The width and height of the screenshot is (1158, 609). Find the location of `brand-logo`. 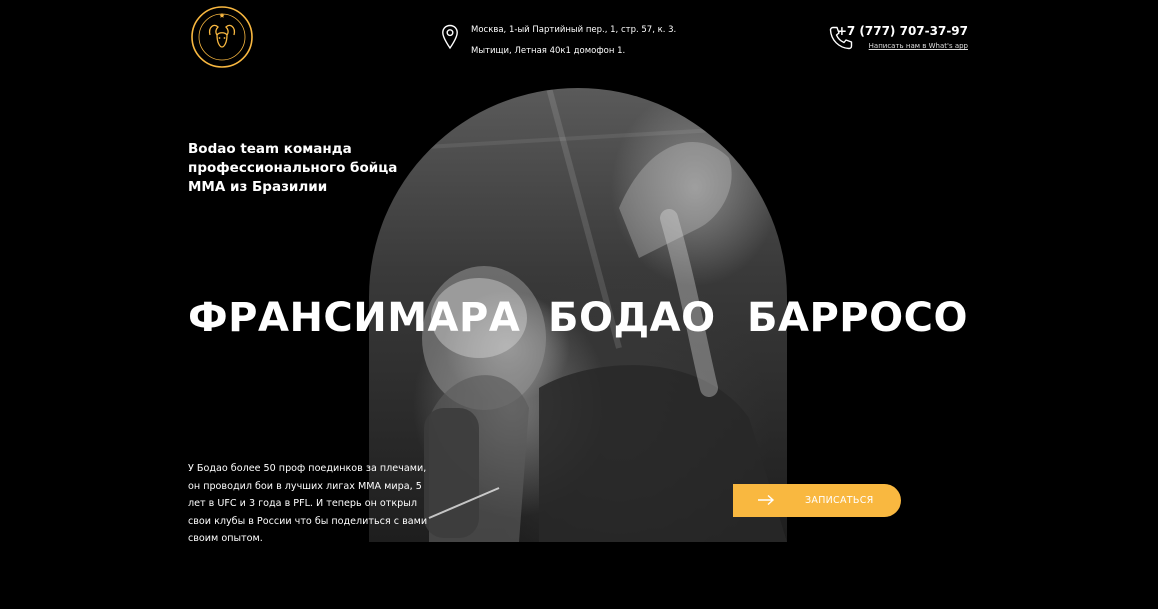

brand-logo is located at coordinates (222, 37).